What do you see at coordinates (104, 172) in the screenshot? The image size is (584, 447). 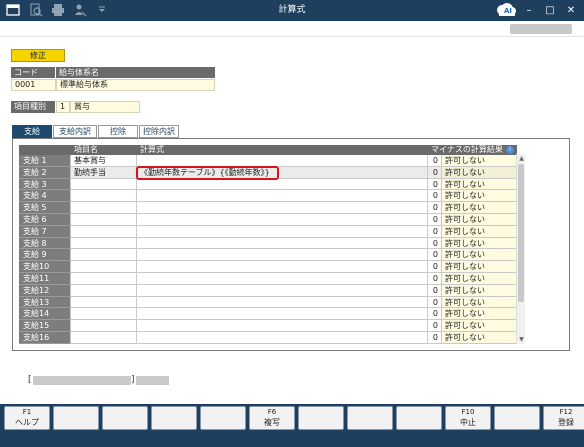 I see `item-name-cell: 勤続手当` at bounding box center [104, 172].